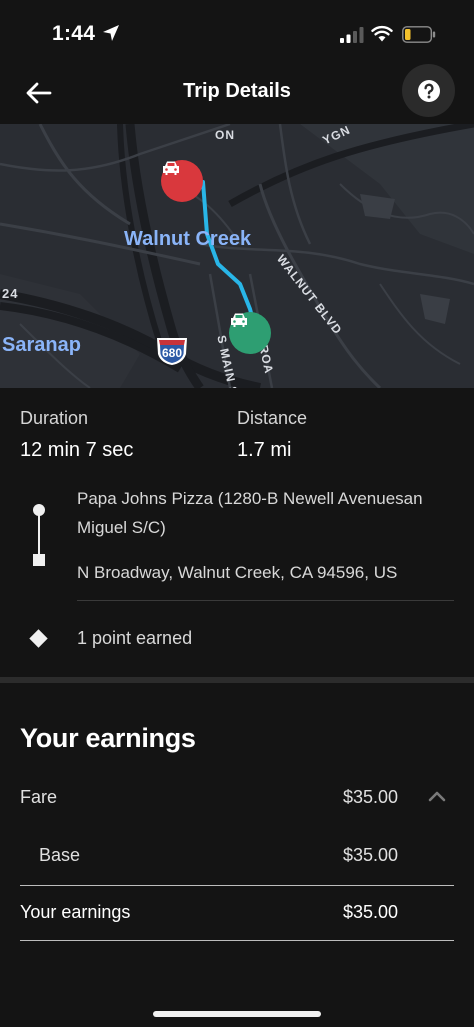 The image size is (474, 1027). Describe the element at coordinates (370, 912) in the screenshot. I see `total-amount: $35.00` at that location.